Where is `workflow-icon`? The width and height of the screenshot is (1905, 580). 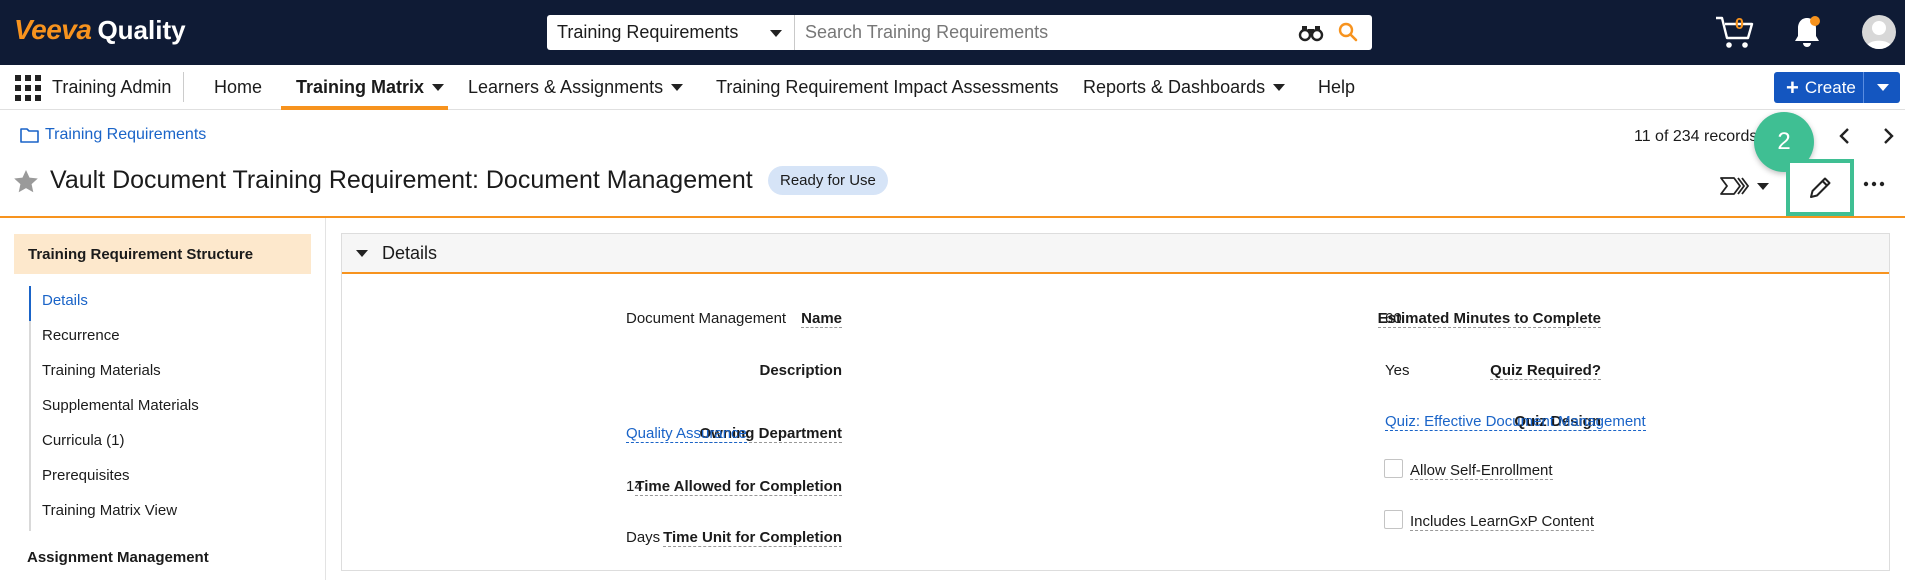 workflow-icon is located at coordinates (1735, 186).